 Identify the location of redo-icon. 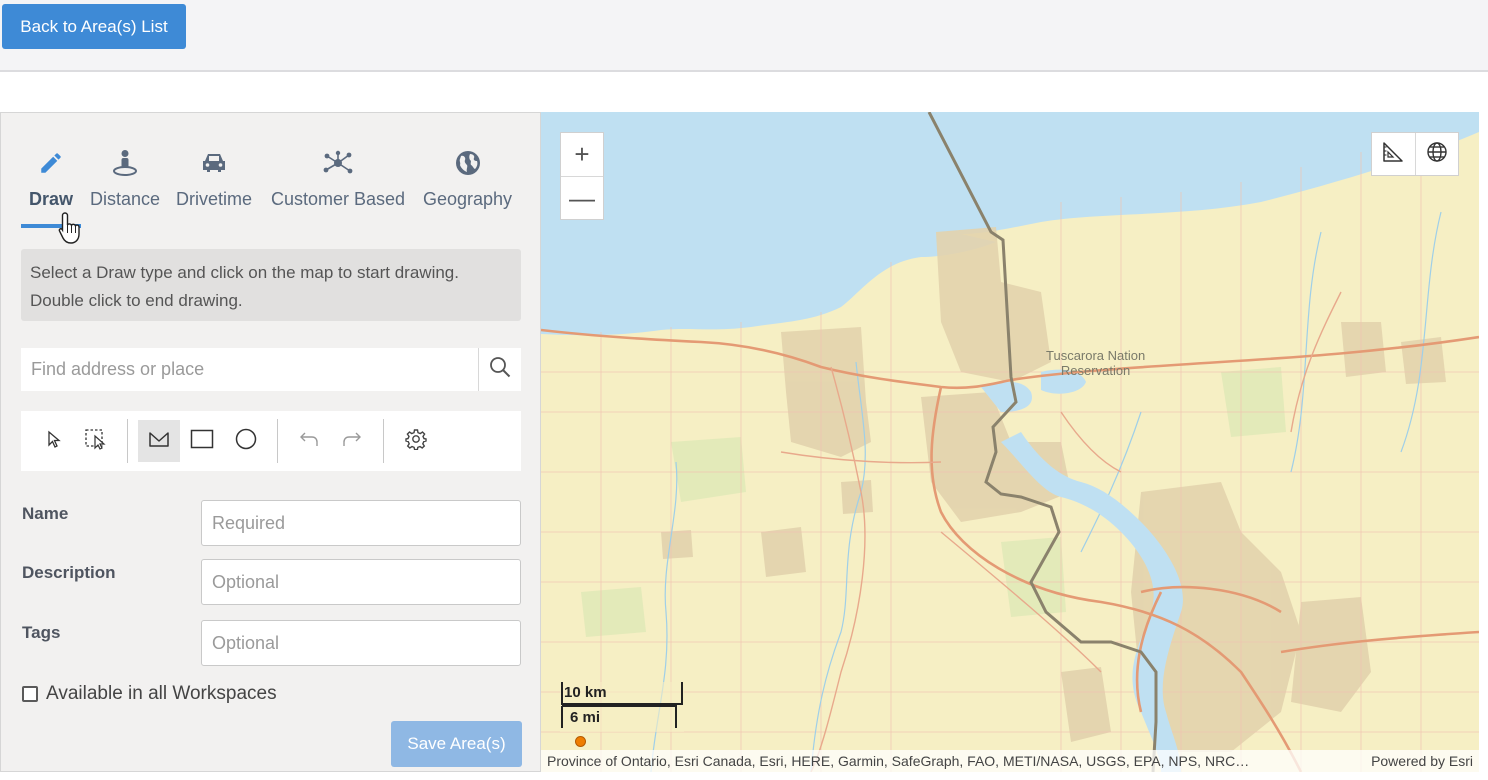
(352, 441).